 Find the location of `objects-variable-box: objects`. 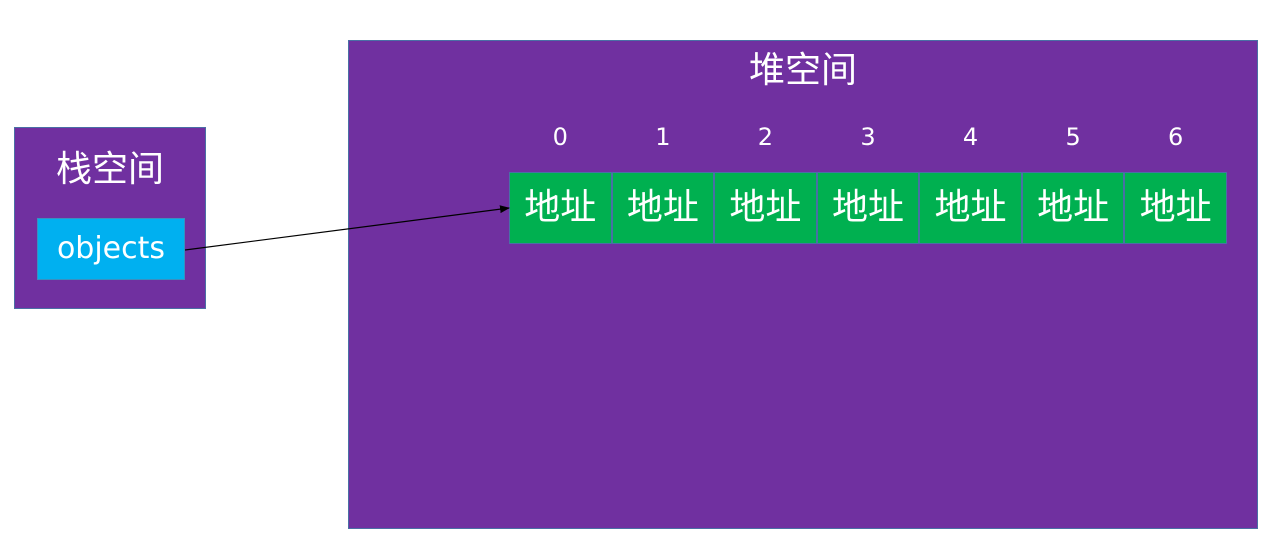

objects-variable-box: objects is located at coordinates (111, 249).